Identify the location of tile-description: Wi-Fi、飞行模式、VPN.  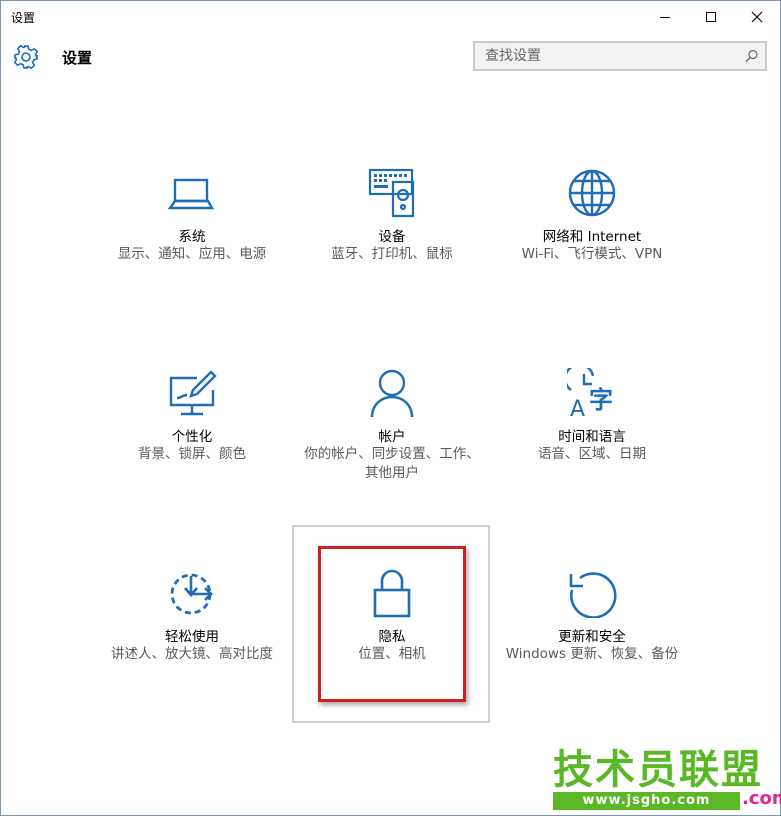
(592, 254).